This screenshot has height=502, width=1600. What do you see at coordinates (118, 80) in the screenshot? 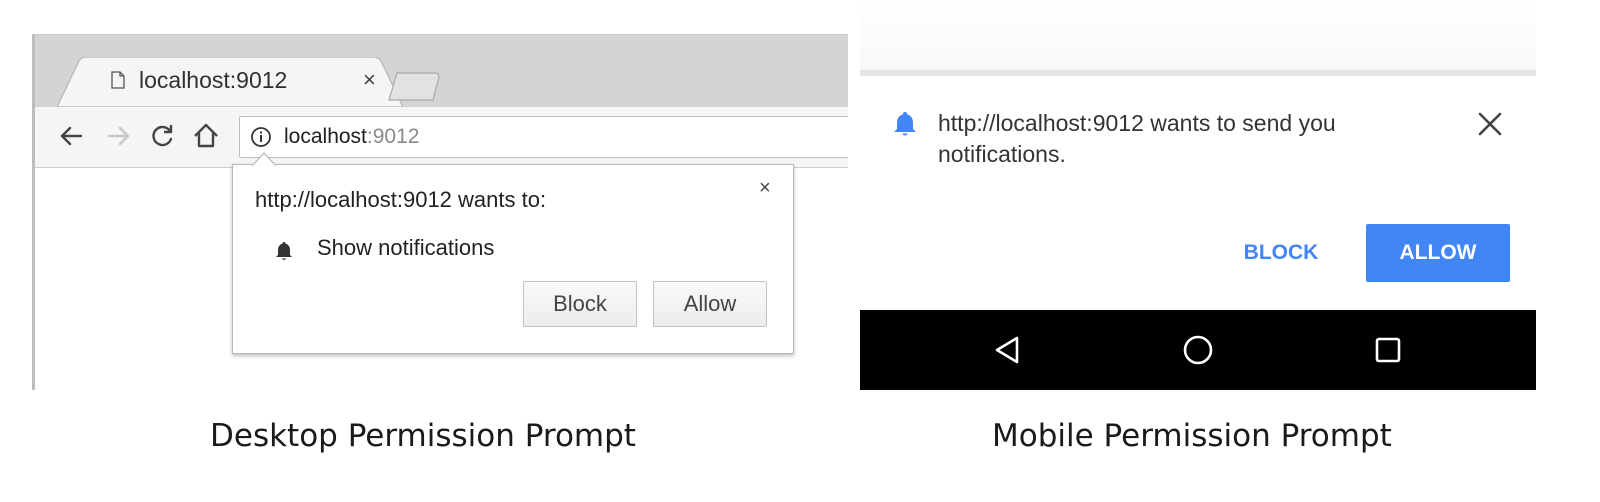
I see `page-icon` at bounding box center [118, 80].